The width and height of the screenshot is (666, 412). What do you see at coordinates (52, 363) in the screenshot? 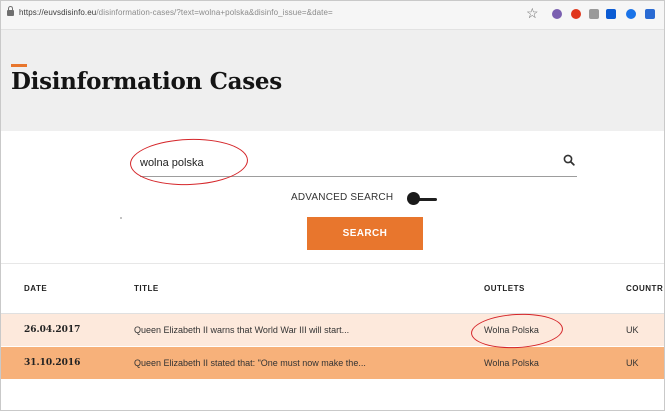
I see `row-date: 31.10.2016` at bounding box center [52, 363].